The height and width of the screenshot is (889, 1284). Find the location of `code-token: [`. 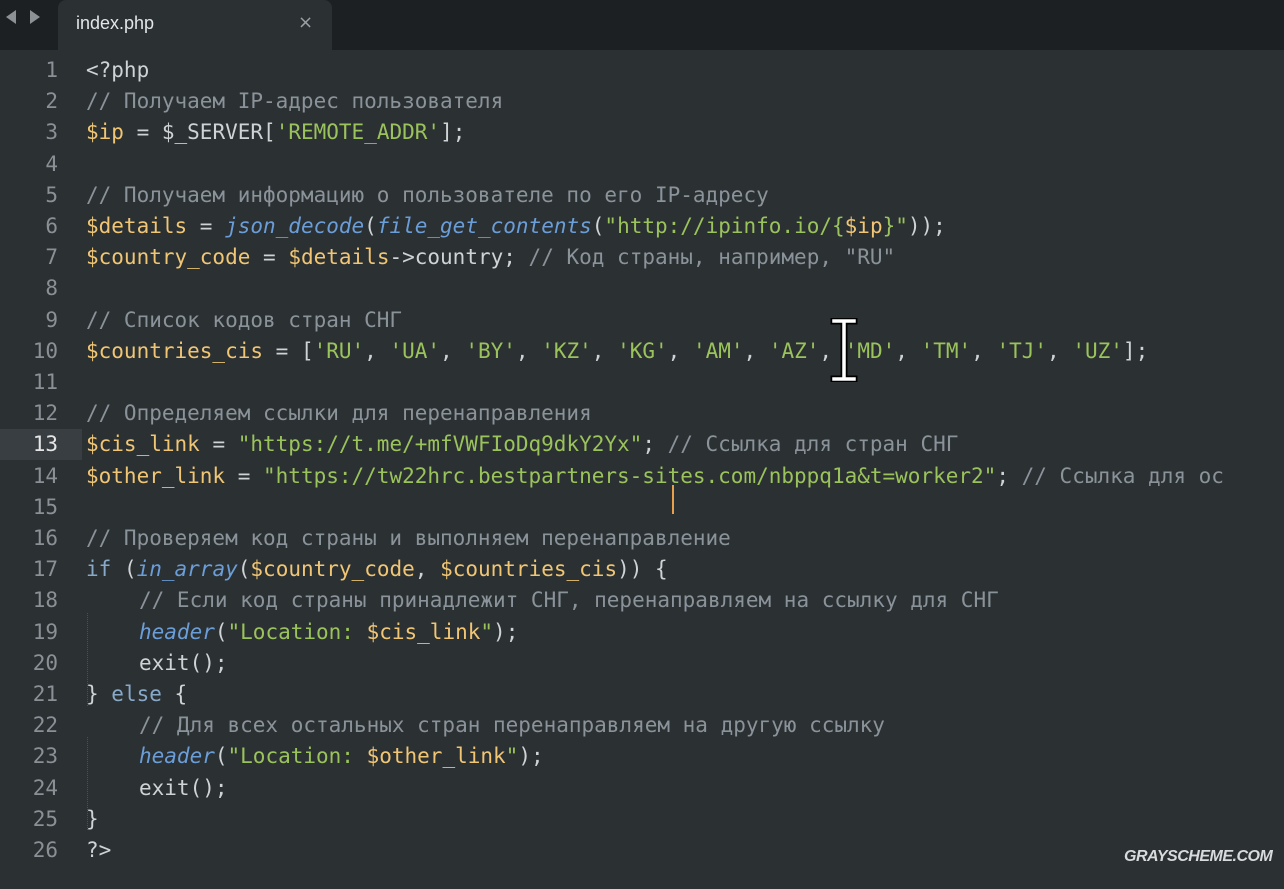

code-token: [ is located at coordinates (269, 132).